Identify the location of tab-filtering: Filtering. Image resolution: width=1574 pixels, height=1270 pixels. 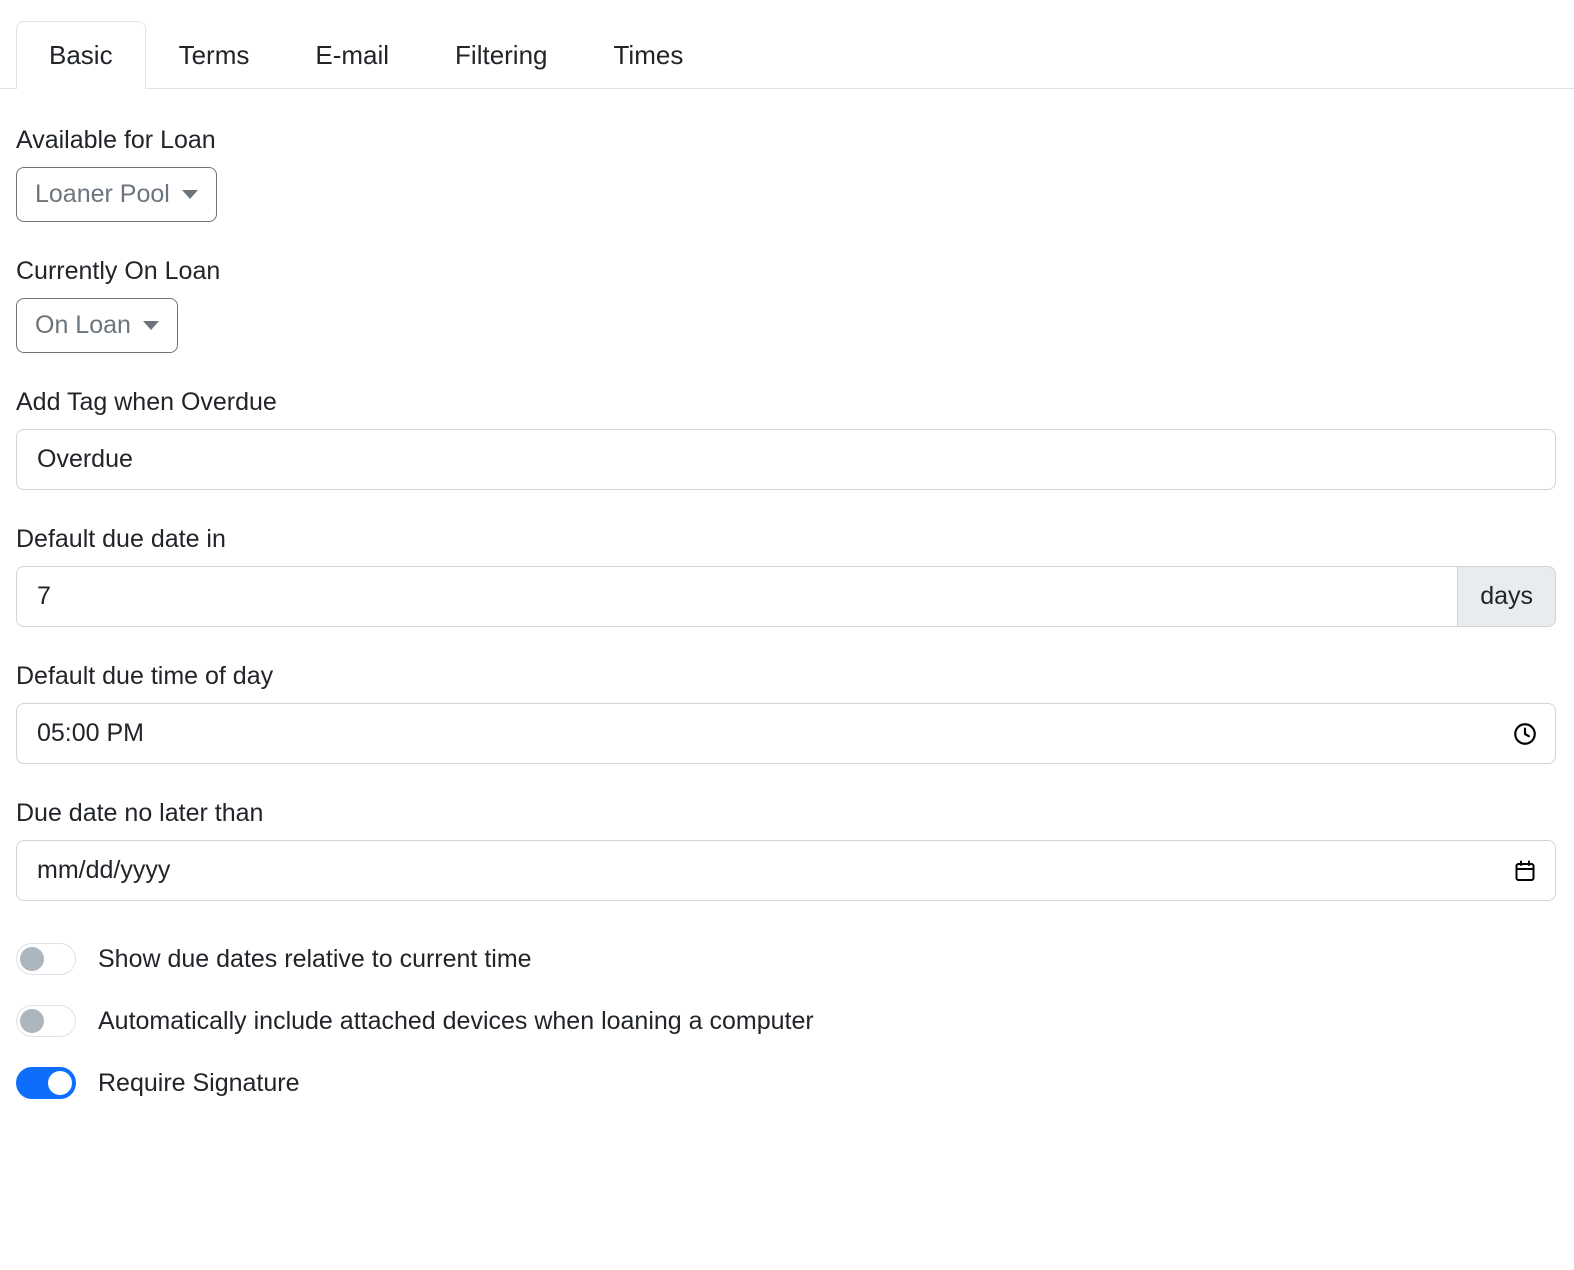
(501, 55).